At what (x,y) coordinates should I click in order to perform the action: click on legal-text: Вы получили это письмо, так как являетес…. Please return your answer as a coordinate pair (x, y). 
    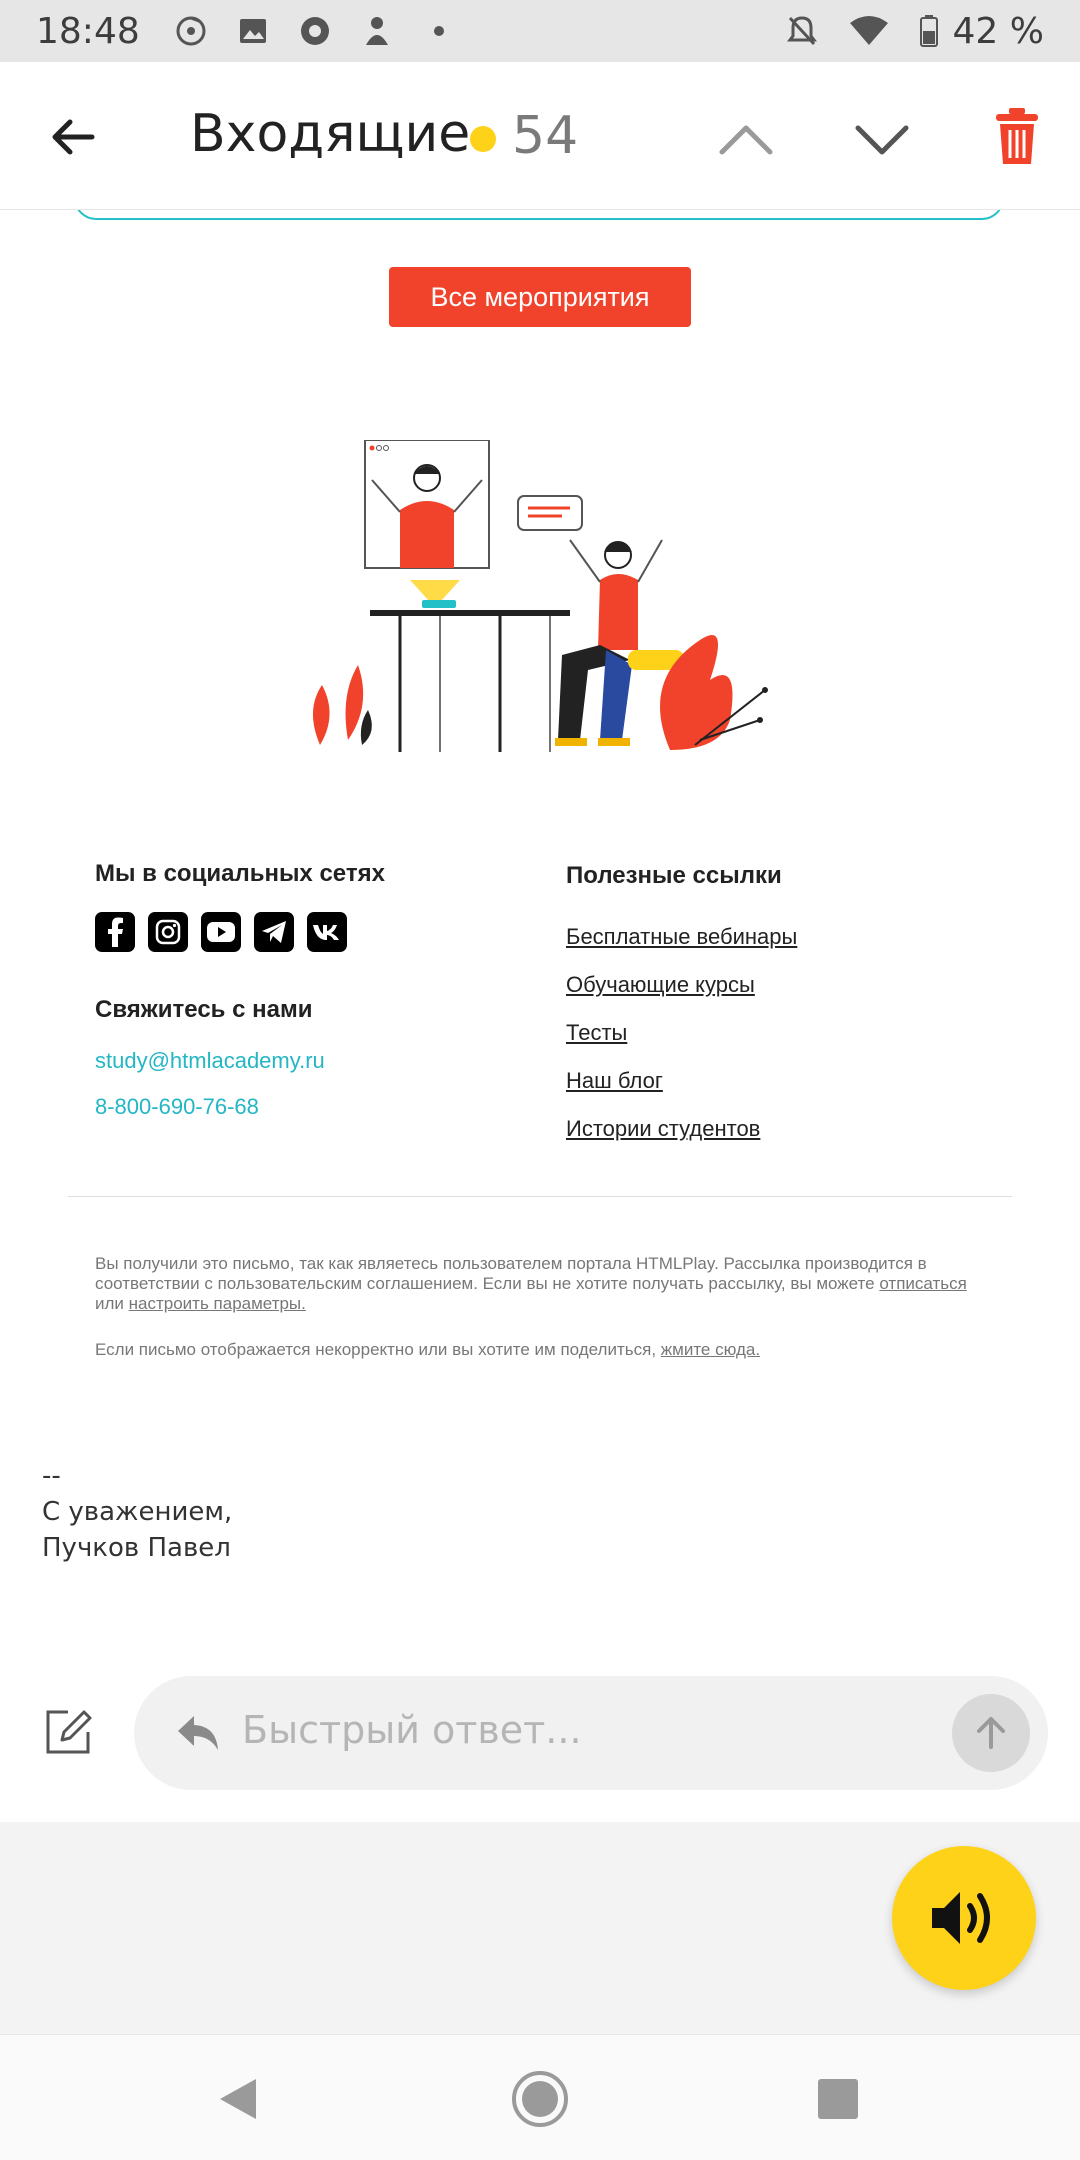
    Looking at the image, I should click on (511, 1273).